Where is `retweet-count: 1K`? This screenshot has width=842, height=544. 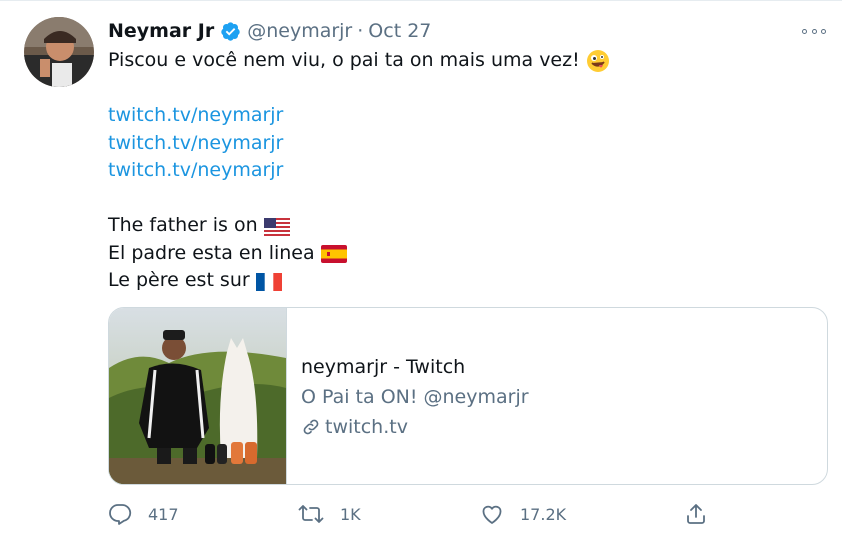
retweet-count: 1K is located at coordinates (350, 514).